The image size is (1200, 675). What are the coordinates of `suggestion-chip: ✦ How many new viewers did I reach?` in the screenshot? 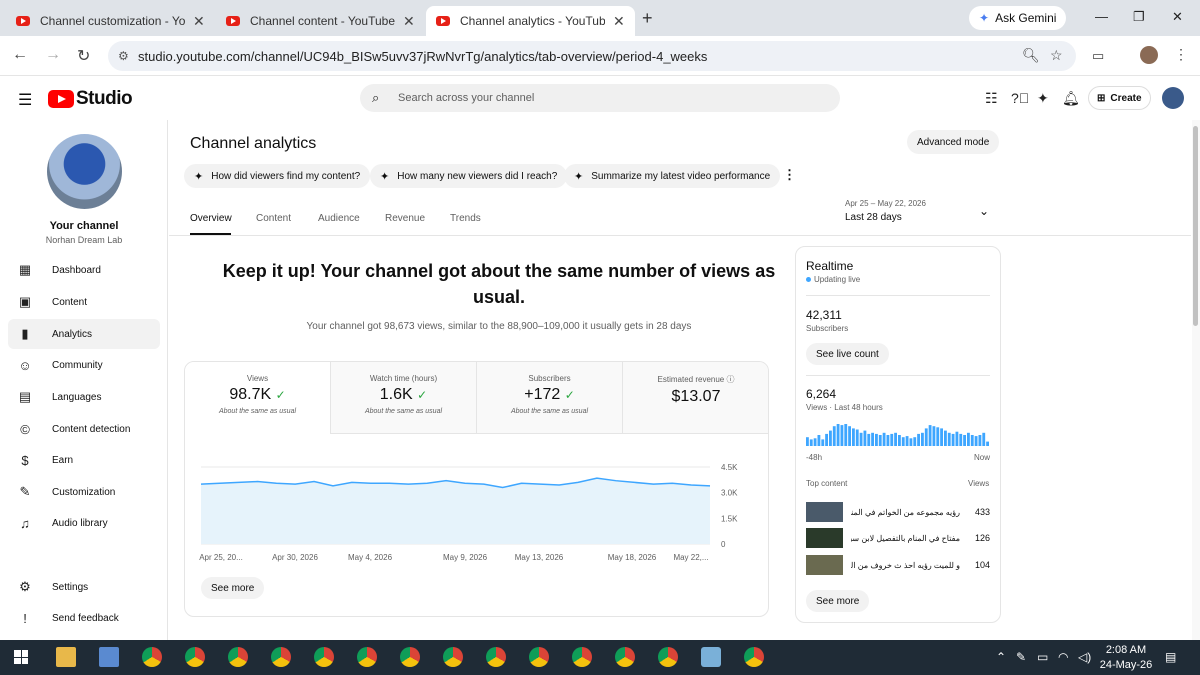 It's located at (469, 176).